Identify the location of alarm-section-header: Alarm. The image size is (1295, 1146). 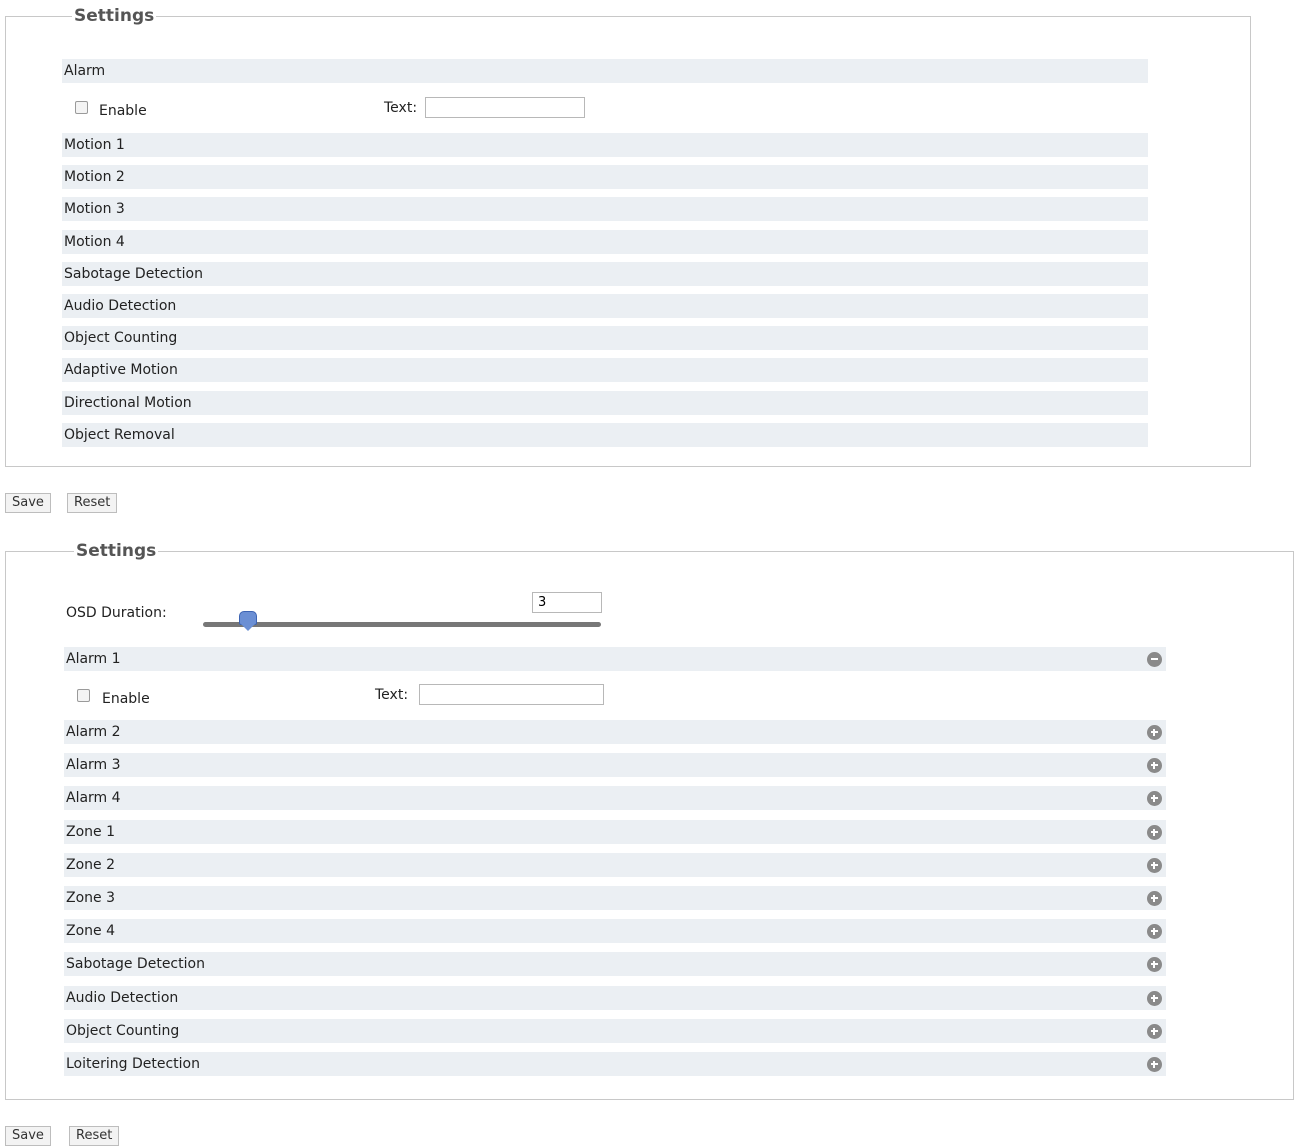
(605, 71).